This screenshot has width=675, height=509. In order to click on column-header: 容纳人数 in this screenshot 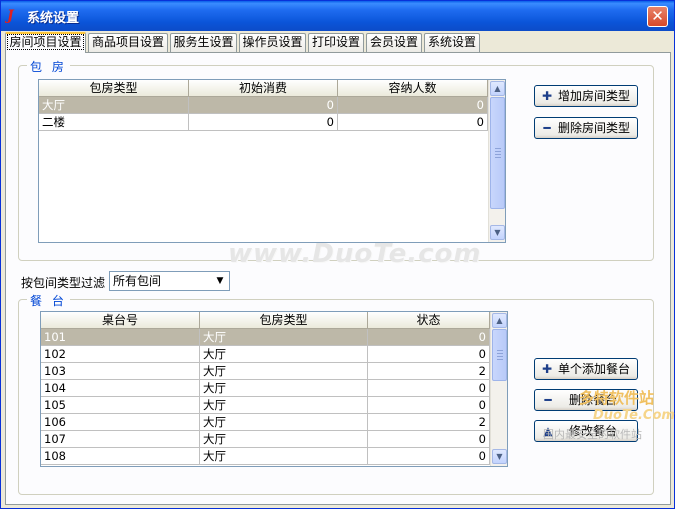, I will do `click(413, 88)`.